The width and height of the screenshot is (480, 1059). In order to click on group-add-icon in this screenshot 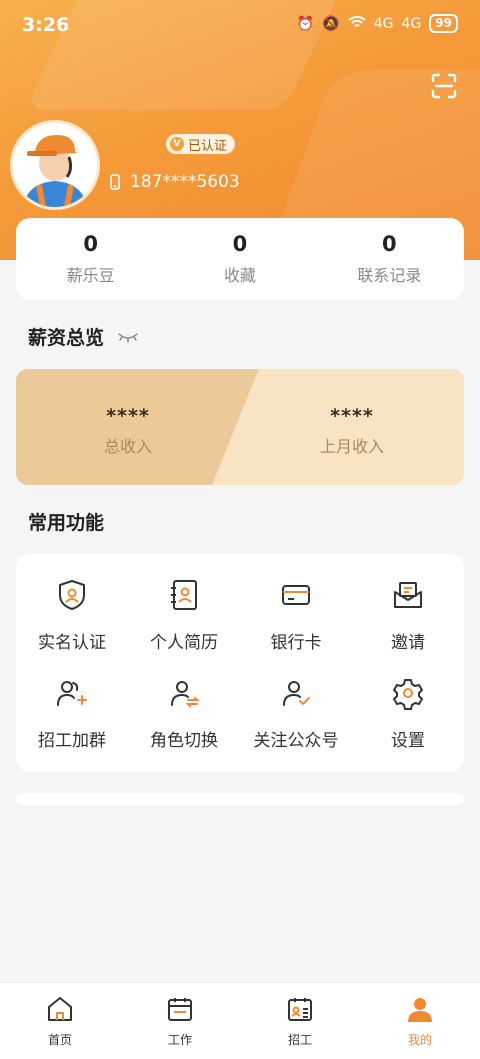, I will do `click(72, 693)`.